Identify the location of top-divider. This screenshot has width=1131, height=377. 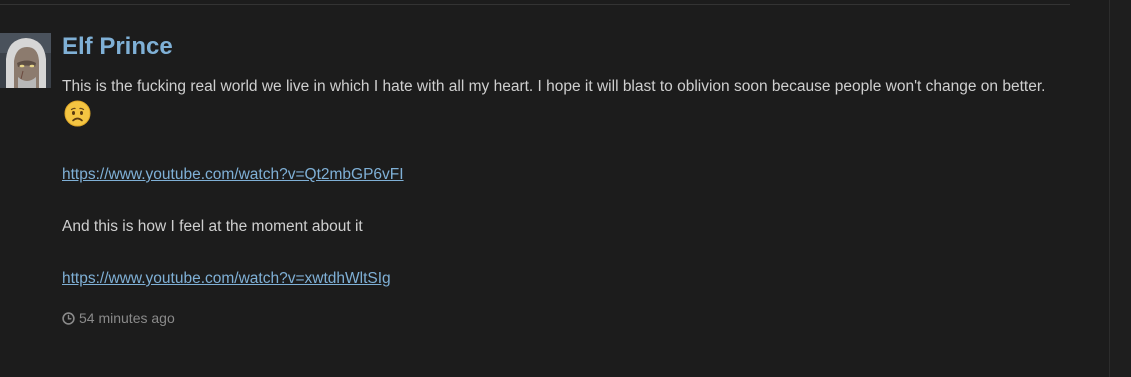
(535, 4).